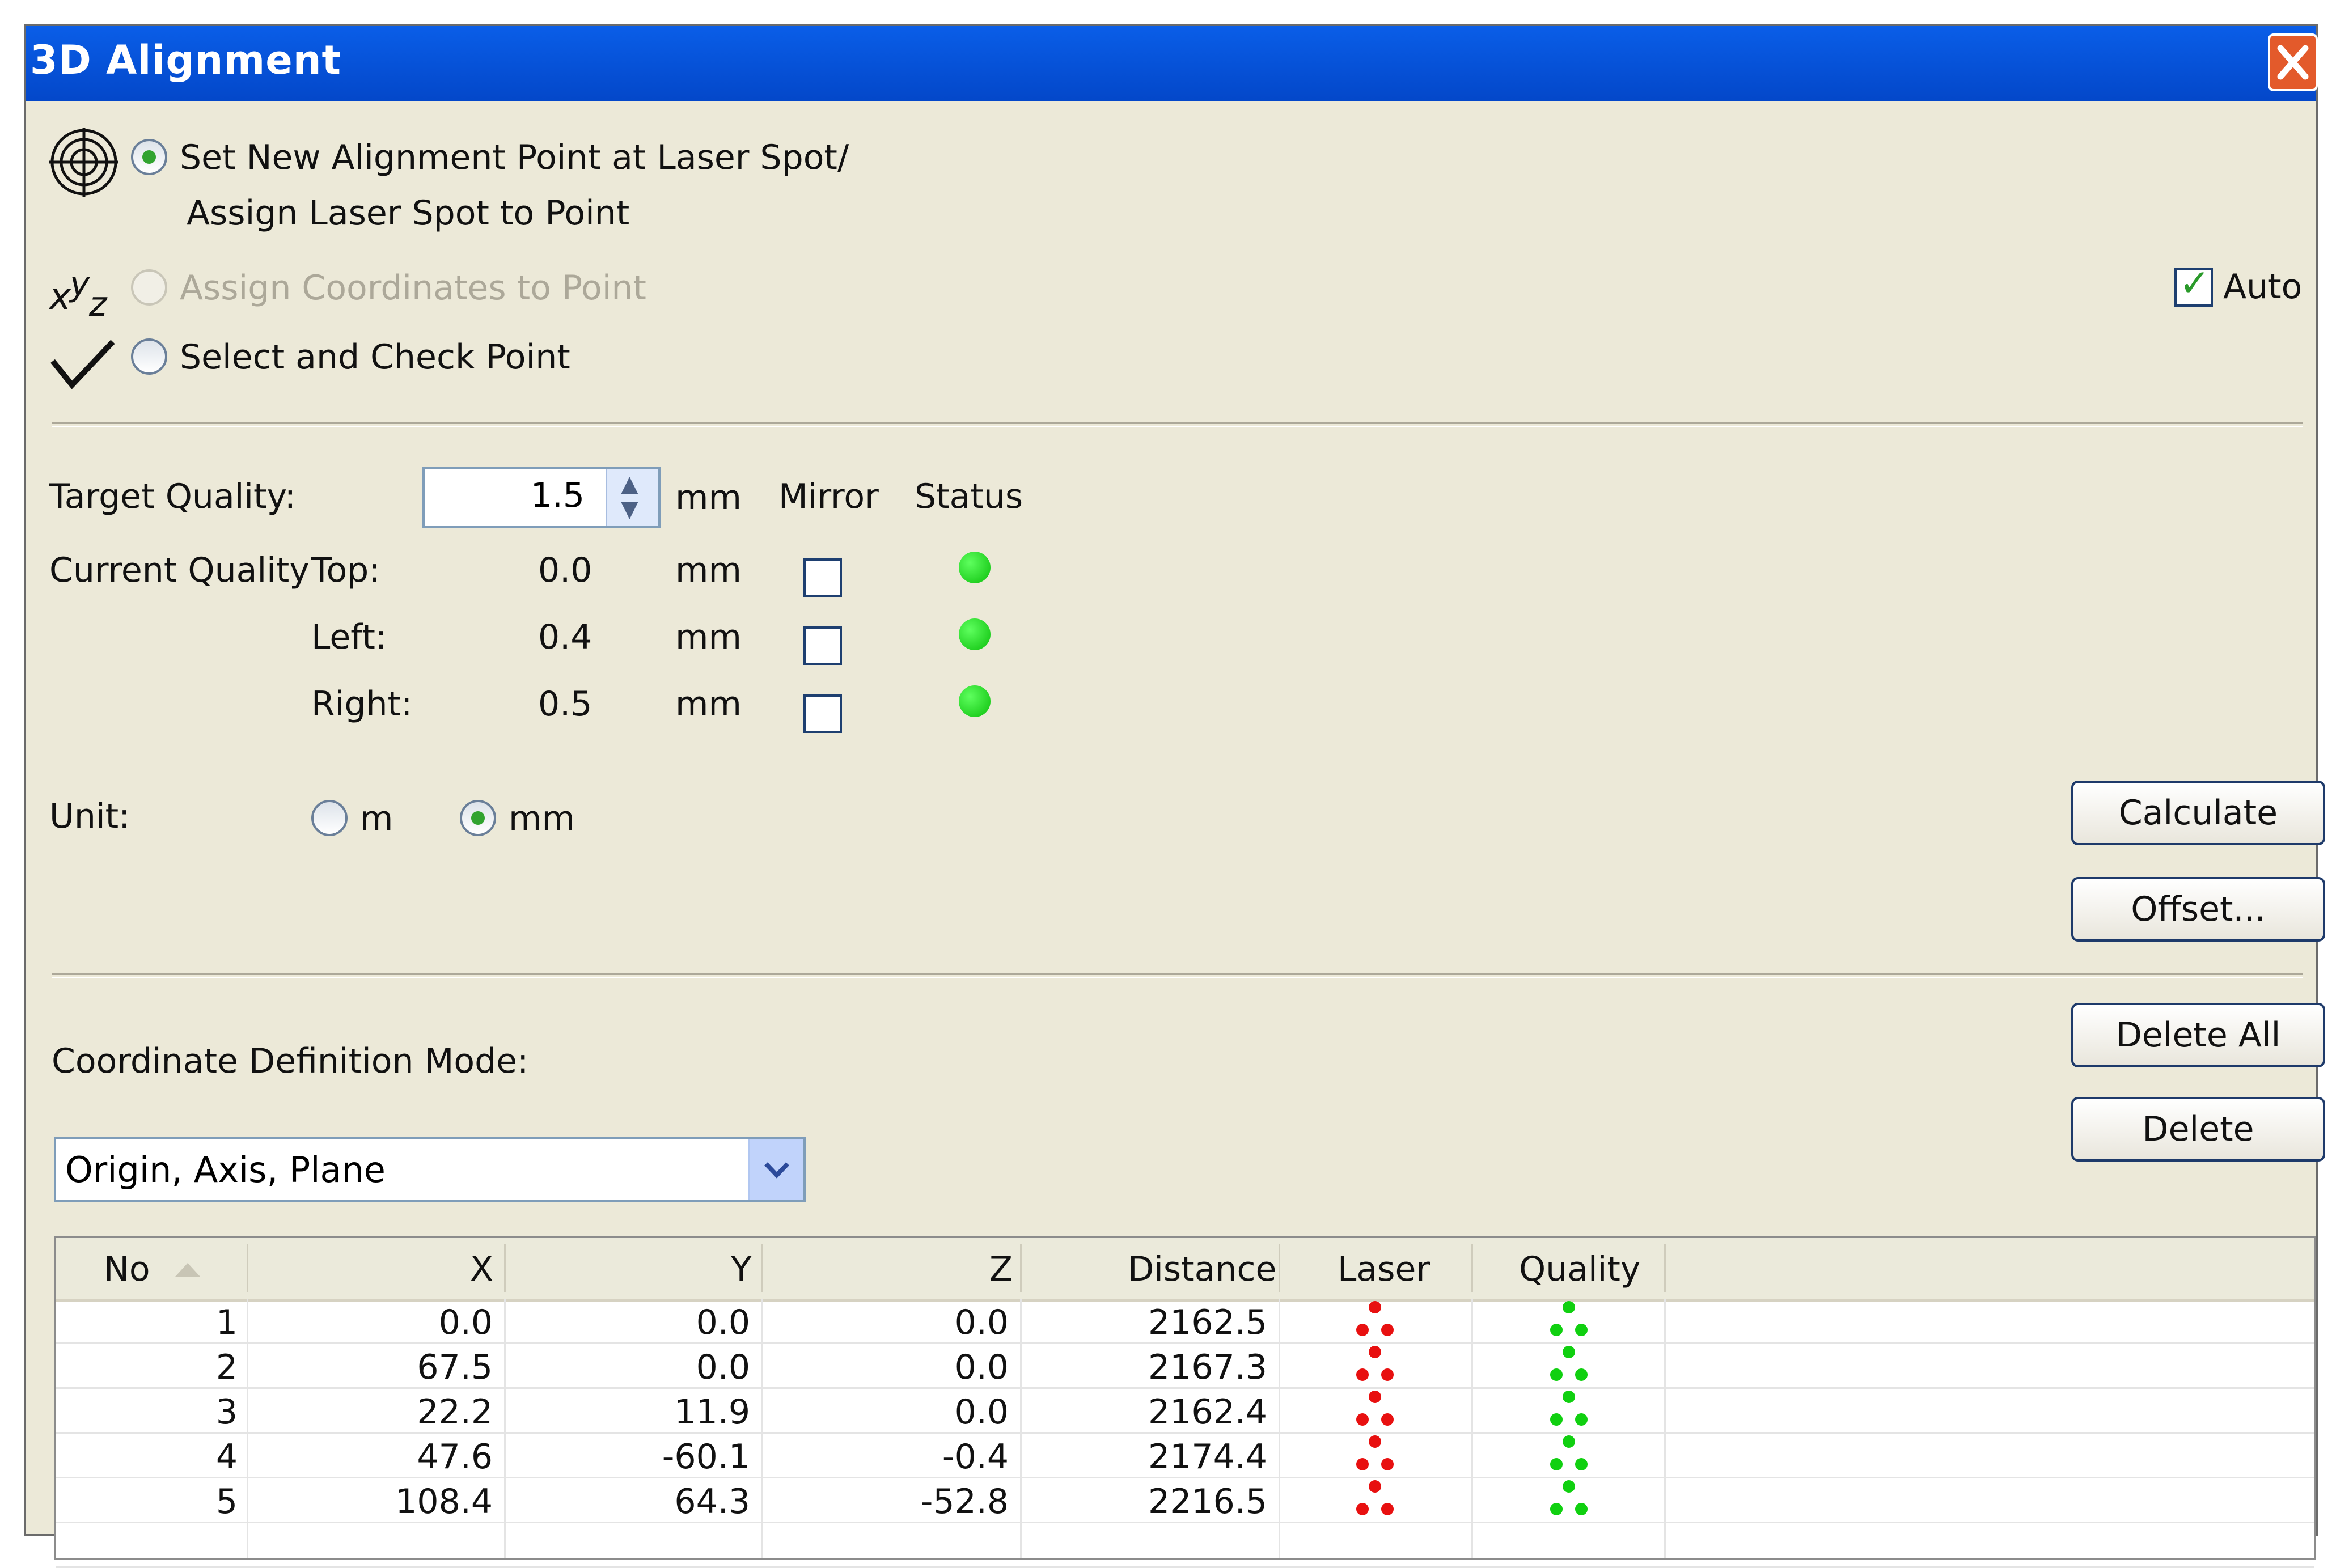 This screenshot has height=1568, width=2332. I want to click on cell-no: 1, so click(226, 1322).